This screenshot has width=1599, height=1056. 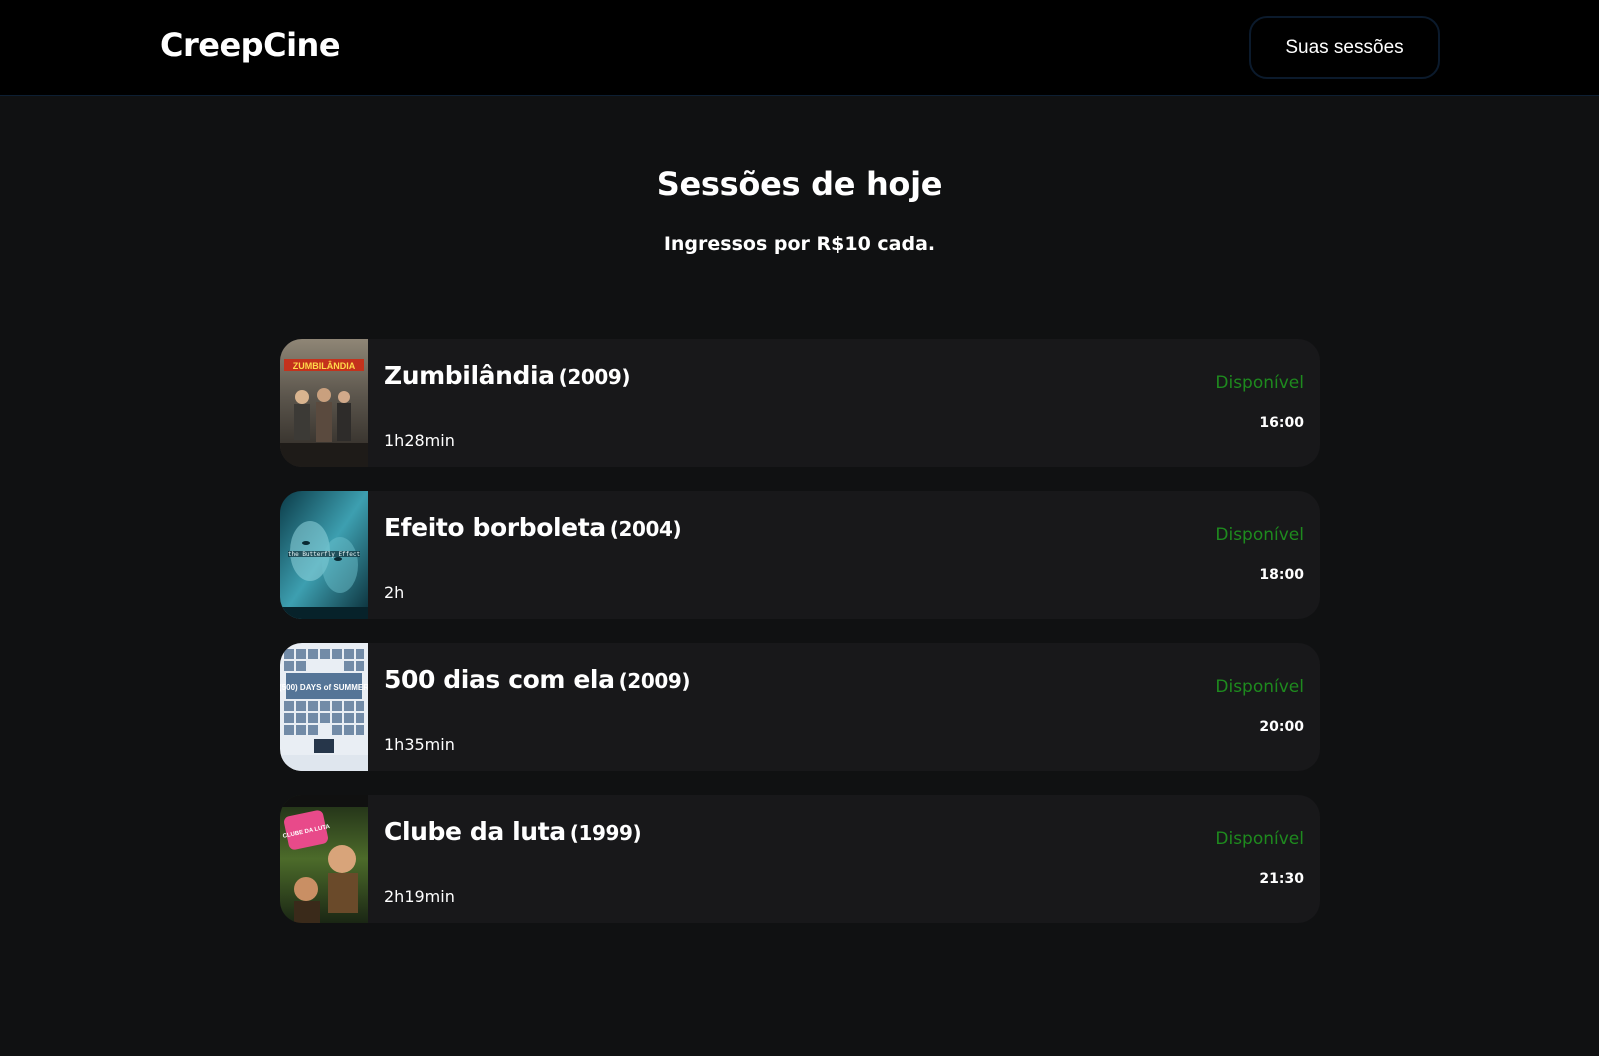 I want to click on movie-duration: 2h19min, so click(x=419, y=896).